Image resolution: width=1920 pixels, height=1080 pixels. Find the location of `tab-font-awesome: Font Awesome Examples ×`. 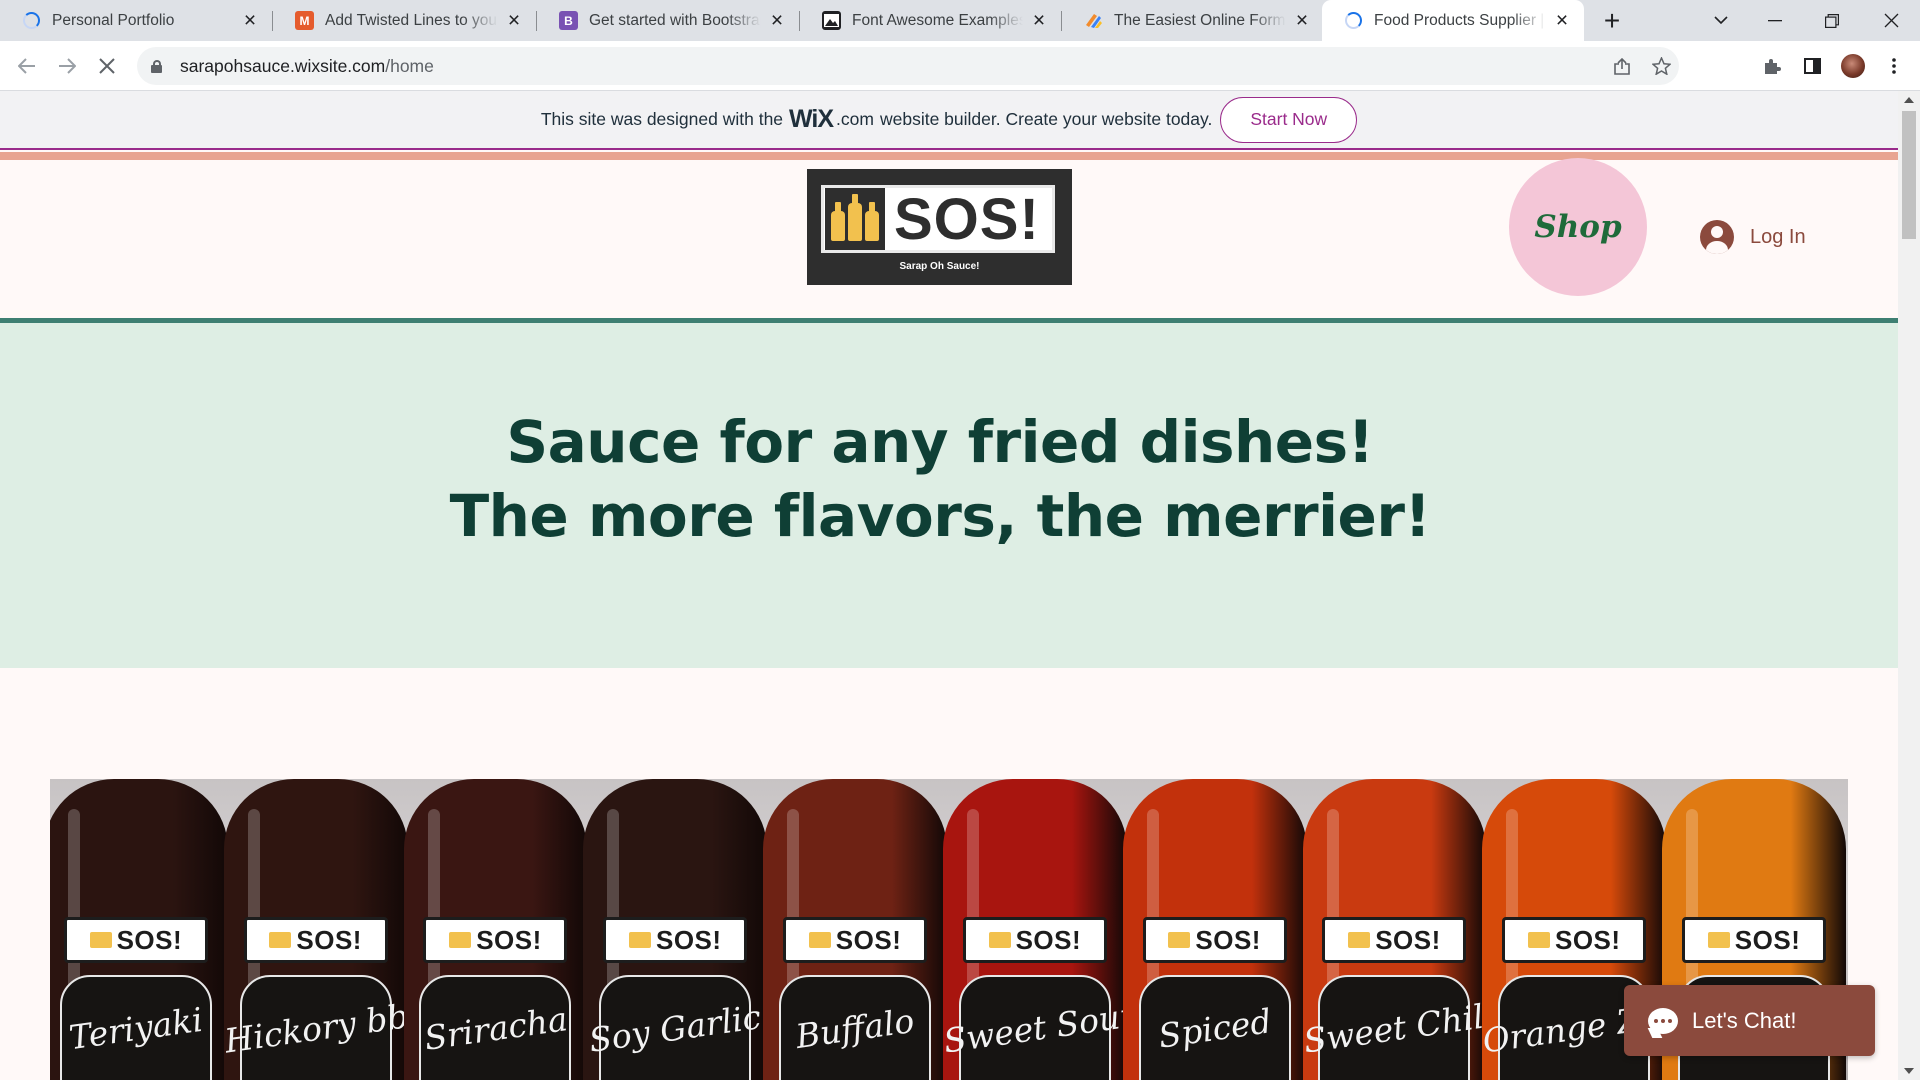

tab-font-awesome: Font Awesome Examples × is located at coordinates (930, 20).